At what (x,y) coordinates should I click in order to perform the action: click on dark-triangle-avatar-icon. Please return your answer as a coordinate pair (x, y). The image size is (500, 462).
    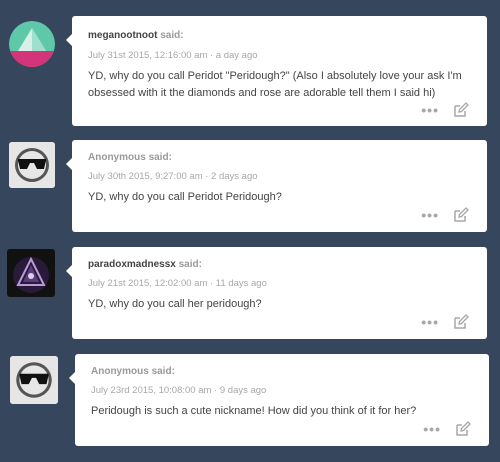
    Looking at the image, I should click on (31, 273).